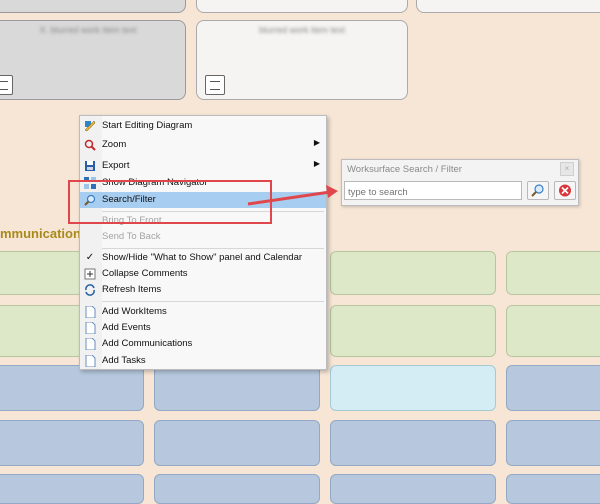 Image resolution: width=600 pixels, height=504 pixels. I want to click on pencil-icon, so click(90, 126).